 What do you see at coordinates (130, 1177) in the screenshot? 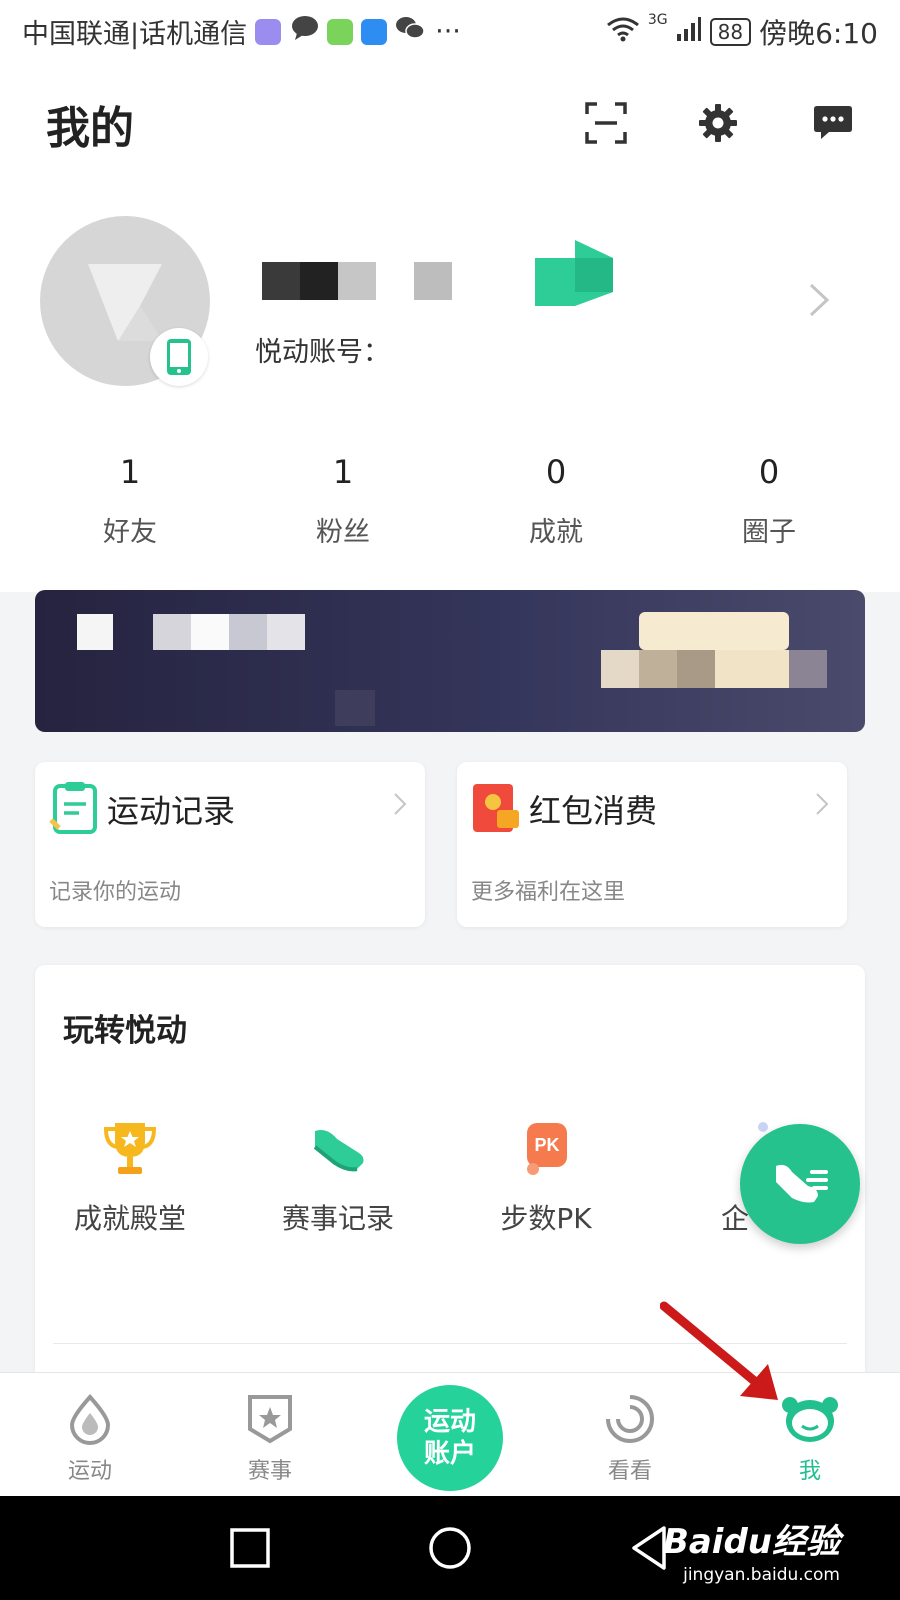
I see `play-item-achievement-hall: 成就殿堂` at bounding box center [130, 1177].